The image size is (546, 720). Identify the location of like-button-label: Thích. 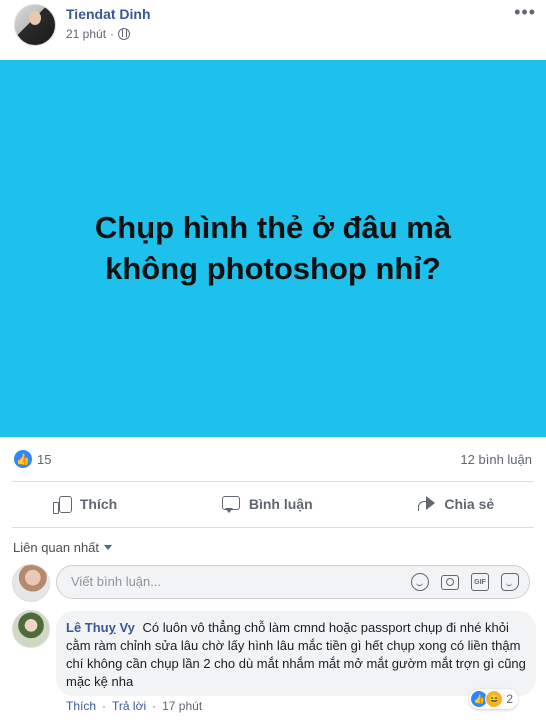
(98, 504).